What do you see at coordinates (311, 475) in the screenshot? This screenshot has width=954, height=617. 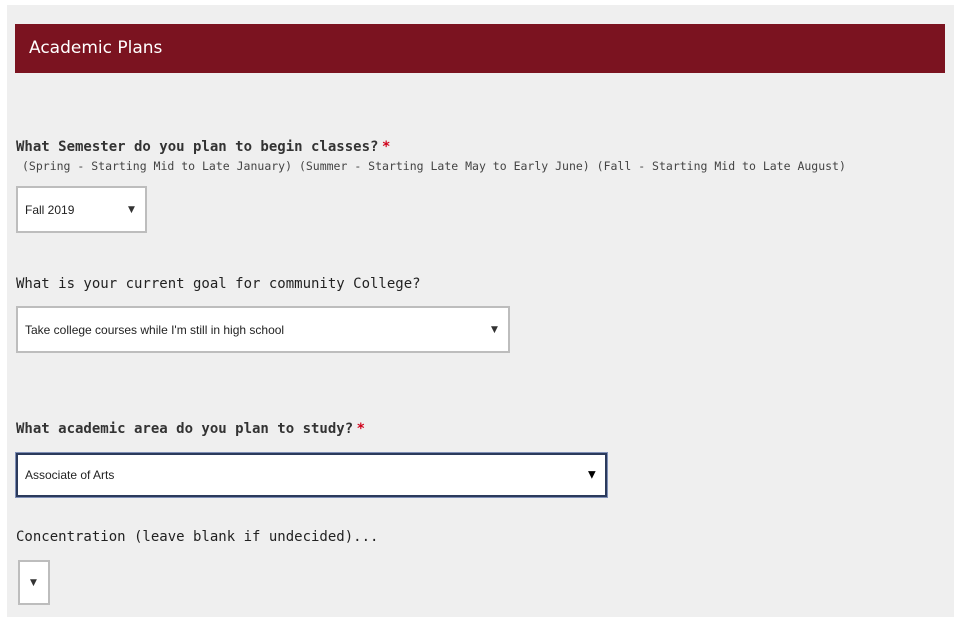 I see `academic-area-select: Associate of Arts ▼` at bounding box center [311, 475].